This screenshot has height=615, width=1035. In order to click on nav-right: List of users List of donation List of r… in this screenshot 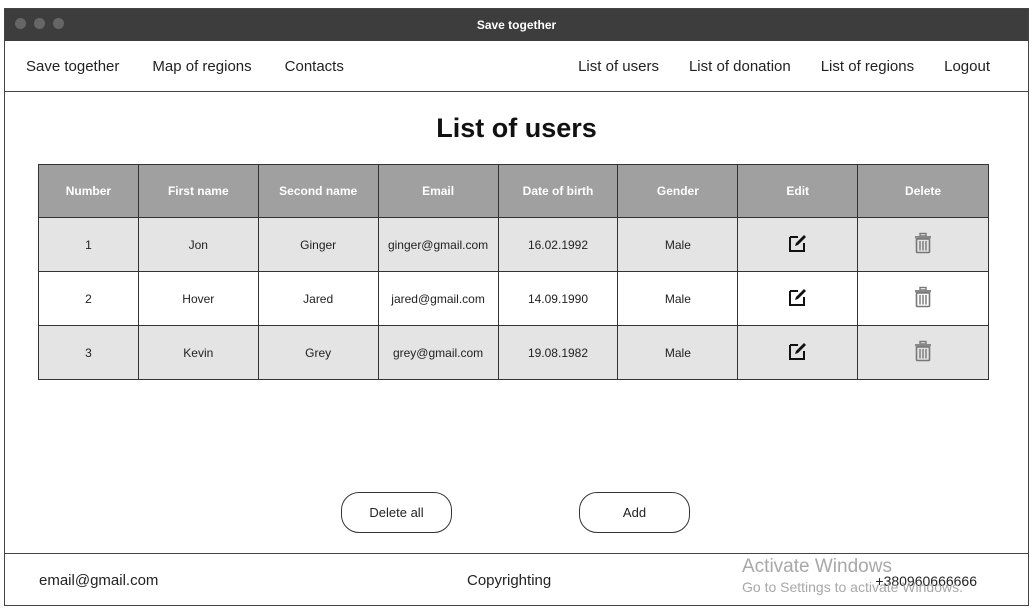, I will do `click(769, 66)`.